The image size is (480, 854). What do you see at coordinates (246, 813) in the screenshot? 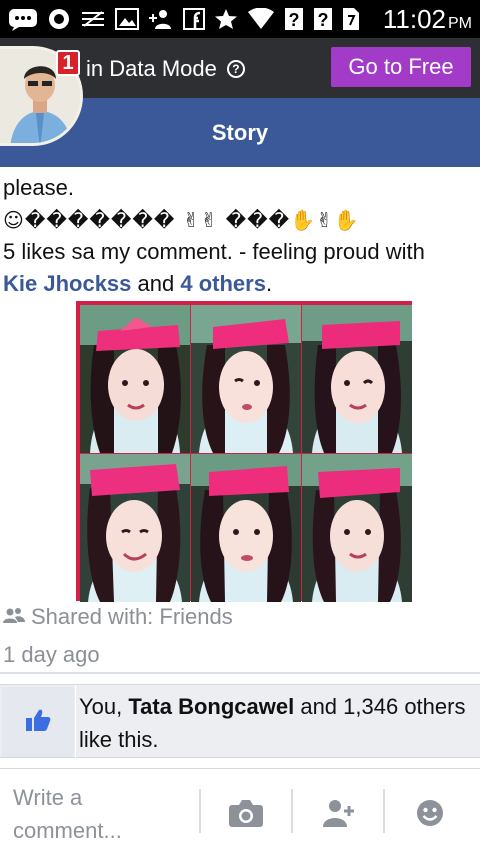
I see `camera-icon` at bounding box center [246, 813].